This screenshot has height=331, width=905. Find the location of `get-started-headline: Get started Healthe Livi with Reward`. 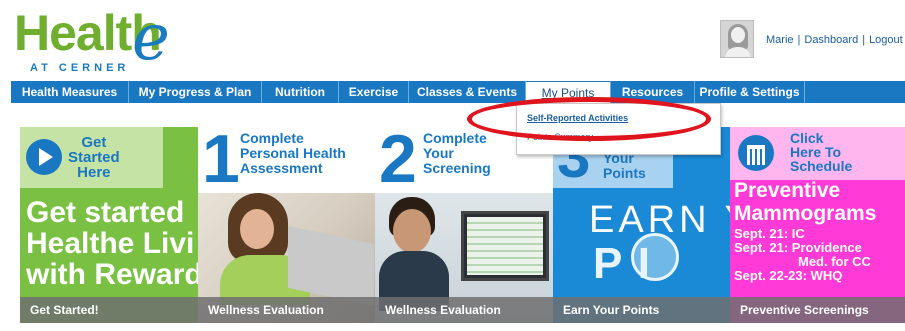

get-started-headline: Get started Healthe Livi with Reward is located at coordinates (112, 243).